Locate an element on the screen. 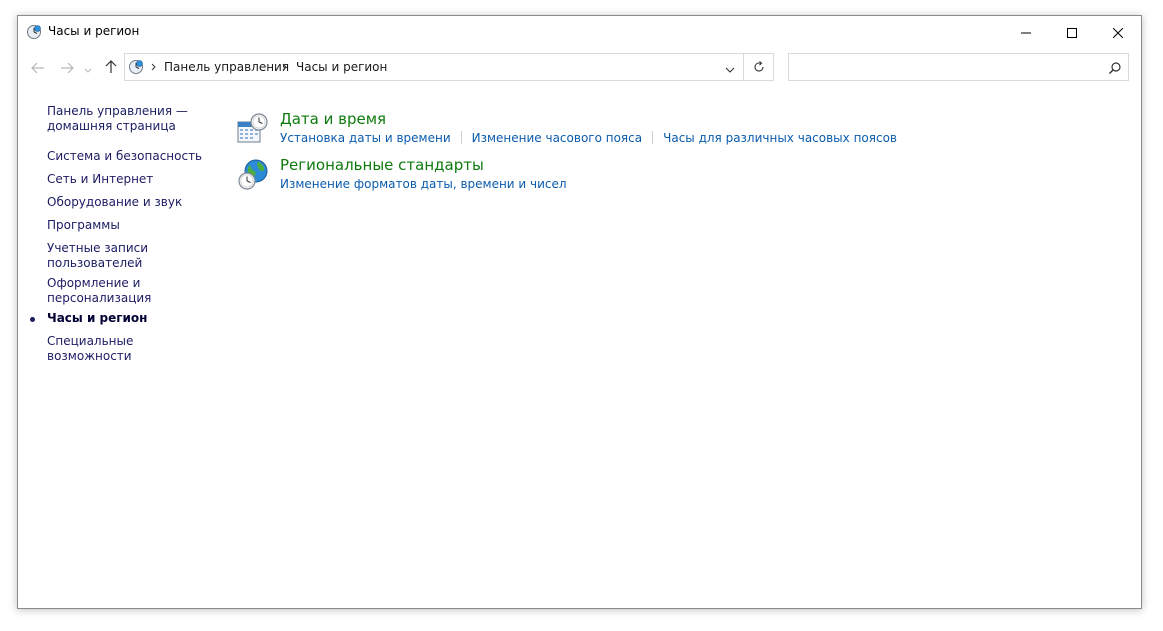  minimize-button is located at coordinates (1026, 32).